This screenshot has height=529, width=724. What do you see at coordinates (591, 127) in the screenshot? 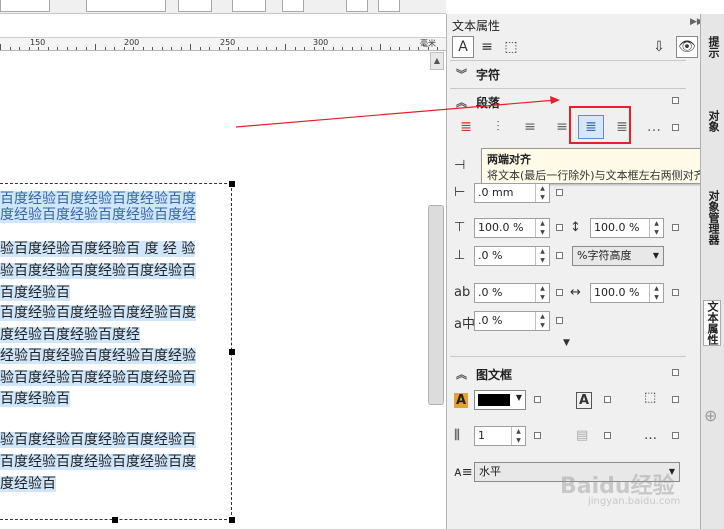
I see `justify-align-icon: ≣` at bounding box center [591, 127].